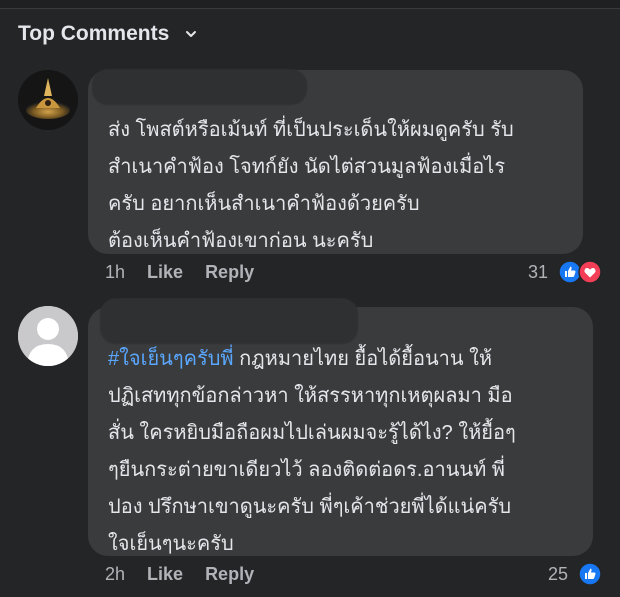 Image resolution: width=620 pixels, height=597 pixels. What do you see at coordinates (565, 272) in the screenshot?
I see `reaction-summary: 31` at bounding box center [565, 272].